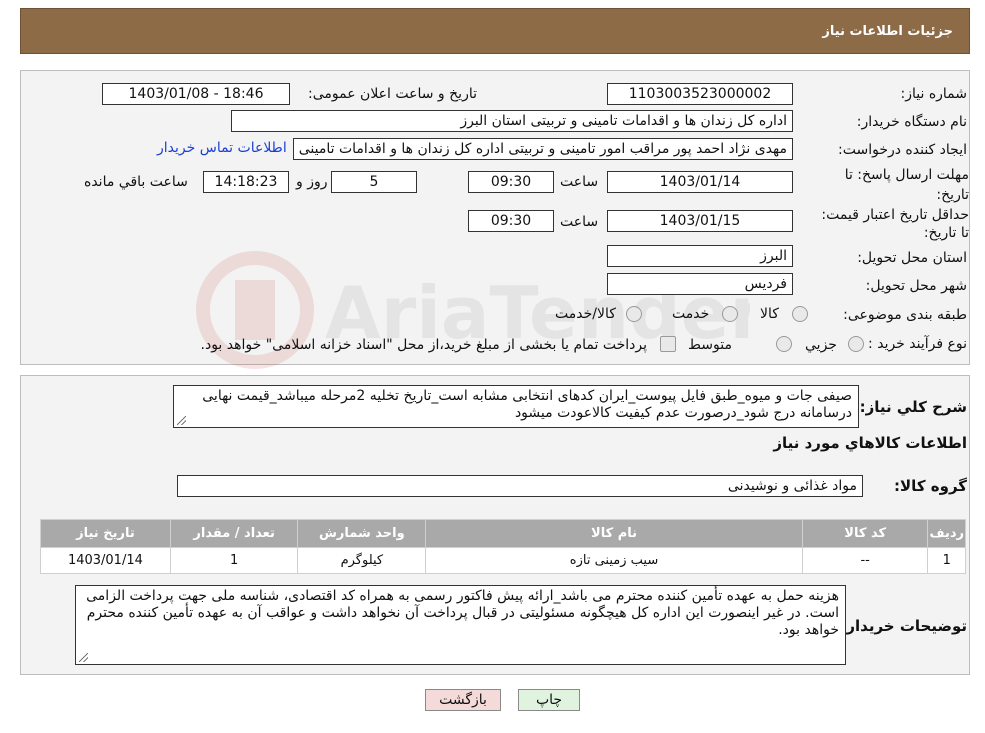 The width and height of the screenshot is (985, 733). I want to click on category-goods-service-radio, so click(634, 314).